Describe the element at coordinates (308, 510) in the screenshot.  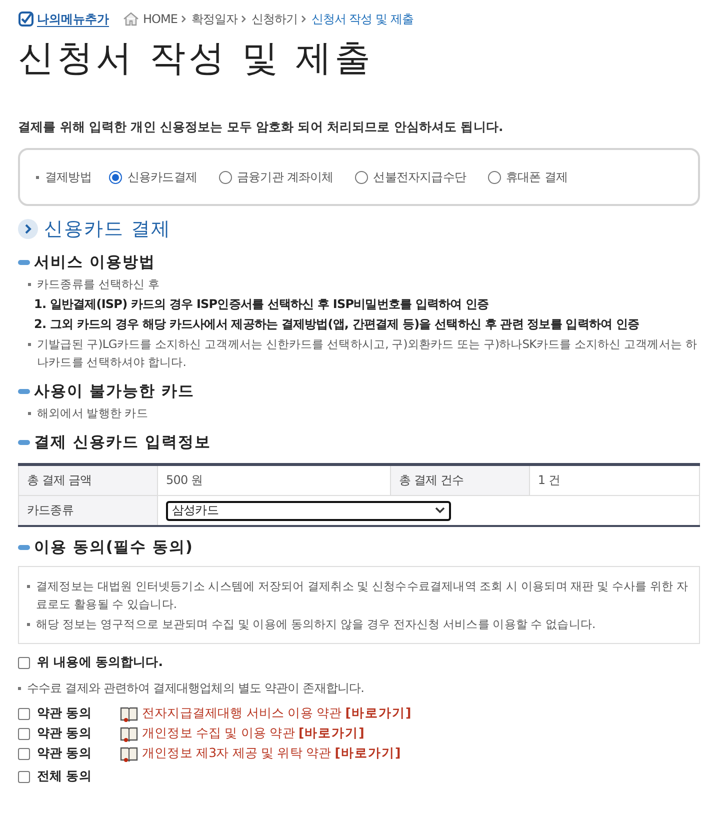
I see `card-type-select: 삼성카드` at that location.